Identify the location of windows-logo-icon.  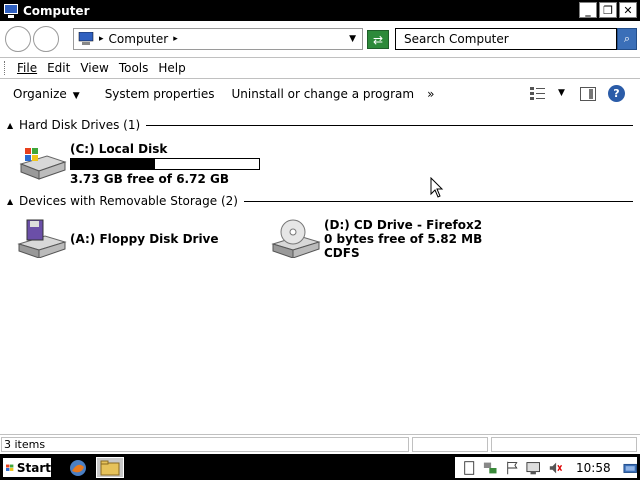
(10, 467).